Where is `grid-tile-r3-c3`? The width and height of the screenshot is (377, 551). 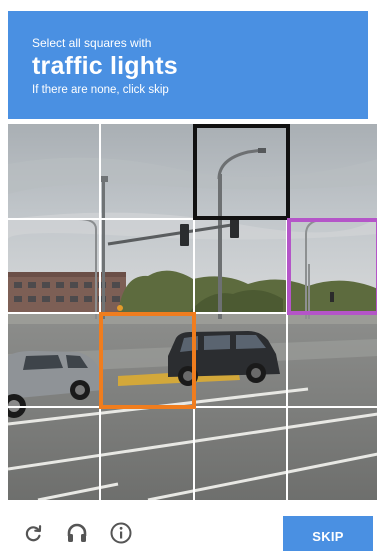 grid-tile-r3-c3 is located at coordinates (240, 360).